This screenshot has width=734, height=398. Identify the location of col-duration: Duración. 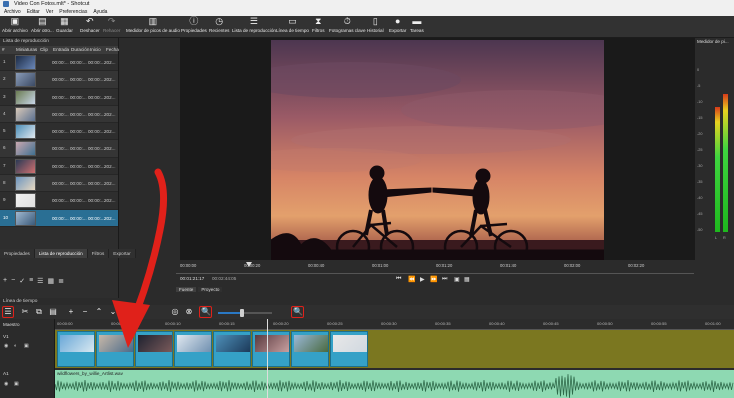
(79, 50).